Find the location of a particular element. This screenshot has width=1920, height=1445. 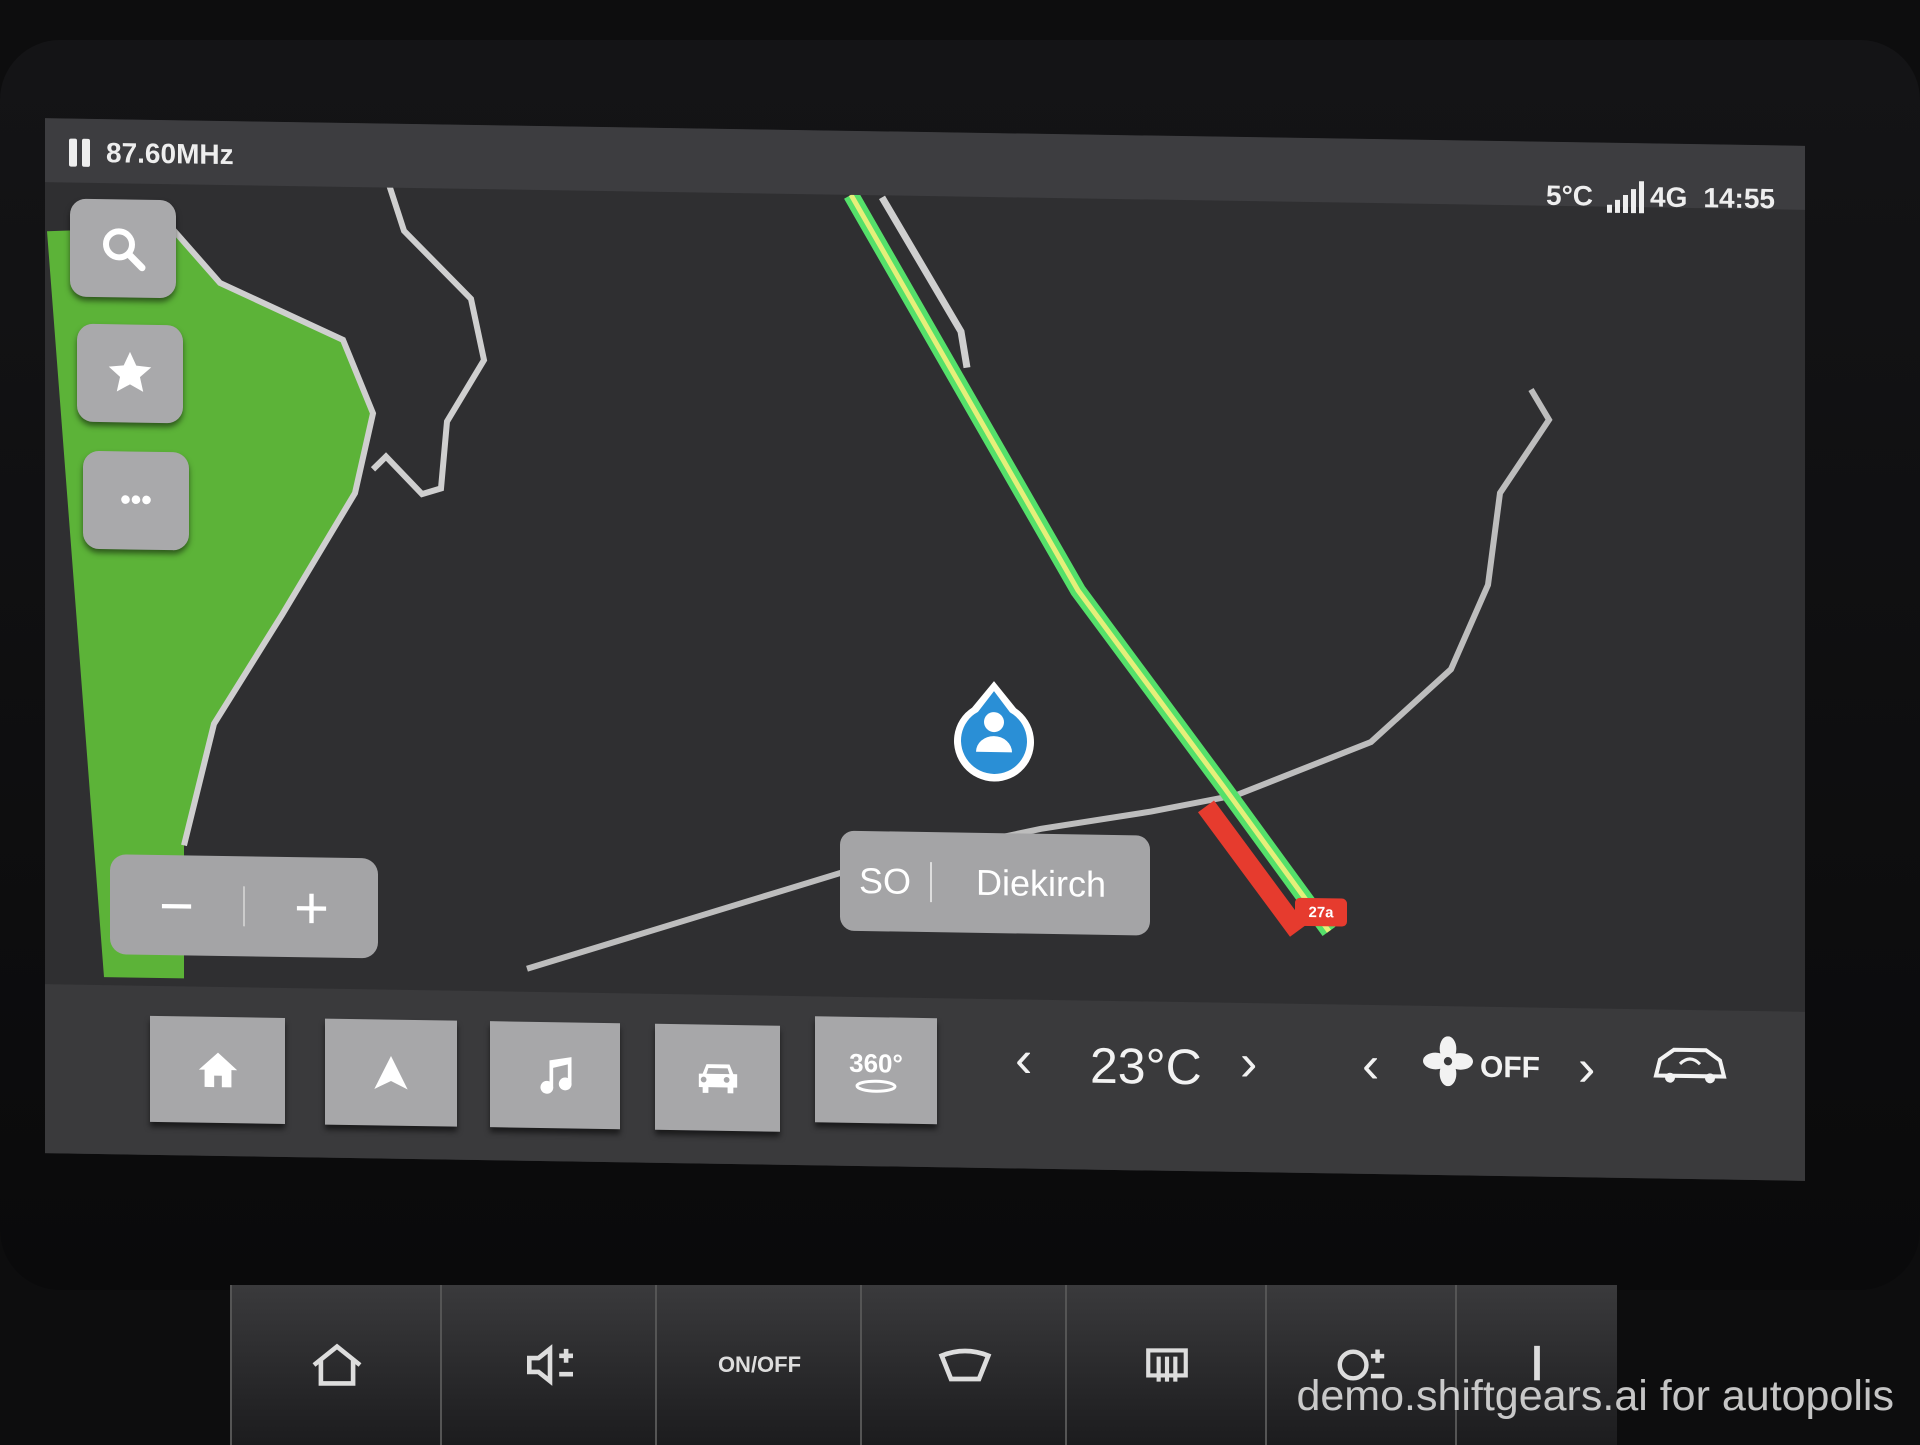

temperature-down-button: ‹ is located at coordinates (1023, 1059).